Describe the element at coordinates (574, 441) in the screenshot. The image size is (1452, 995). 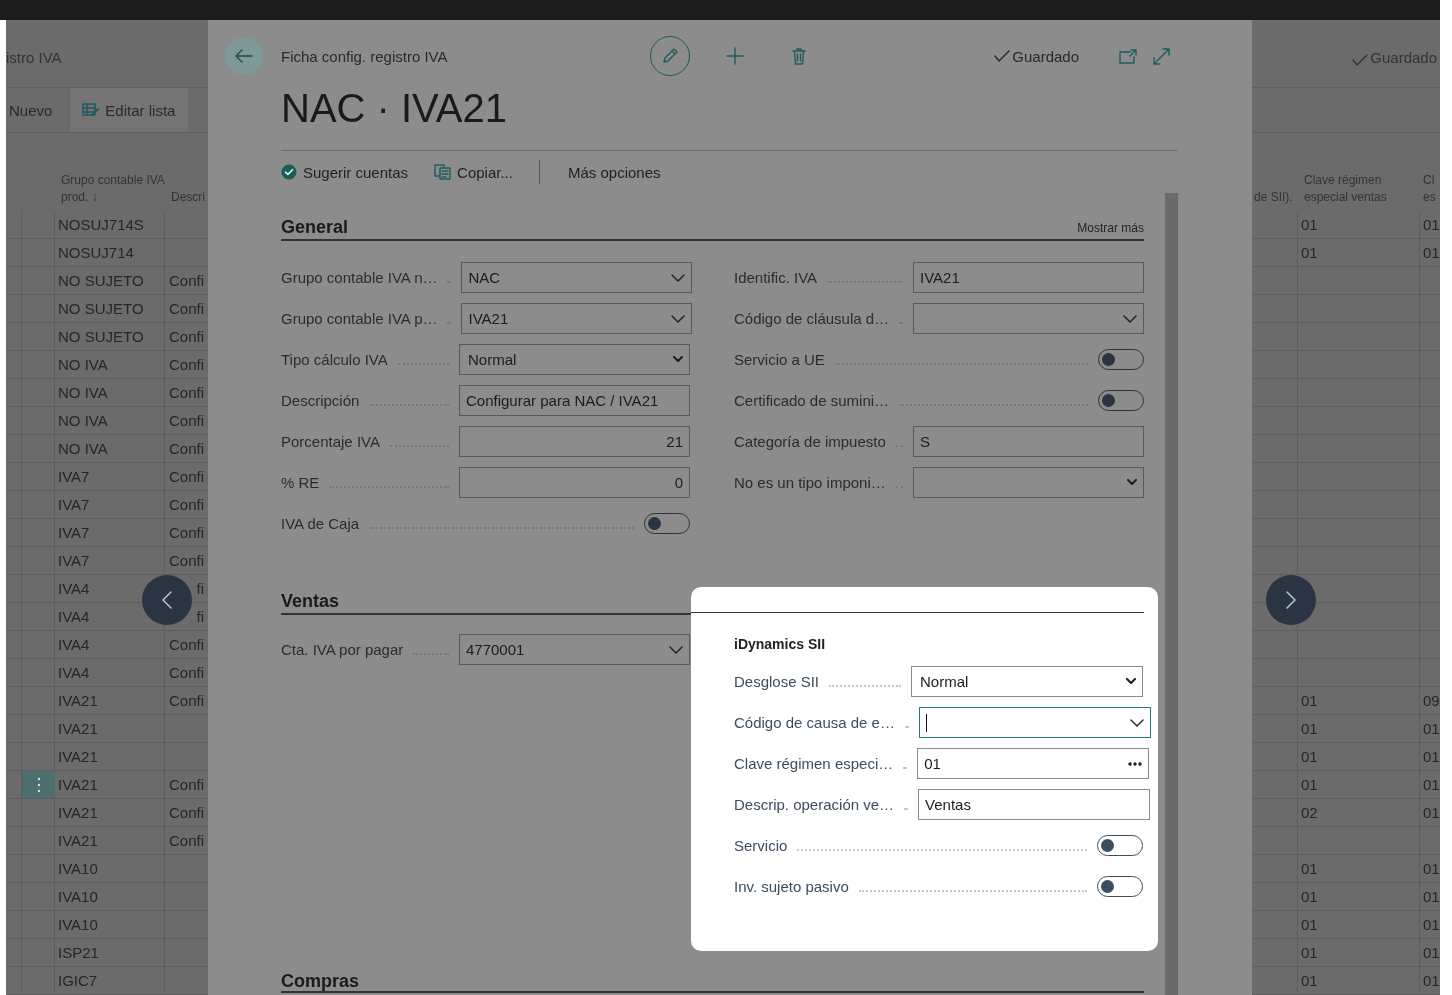
I see `input-field: 21` at that location.